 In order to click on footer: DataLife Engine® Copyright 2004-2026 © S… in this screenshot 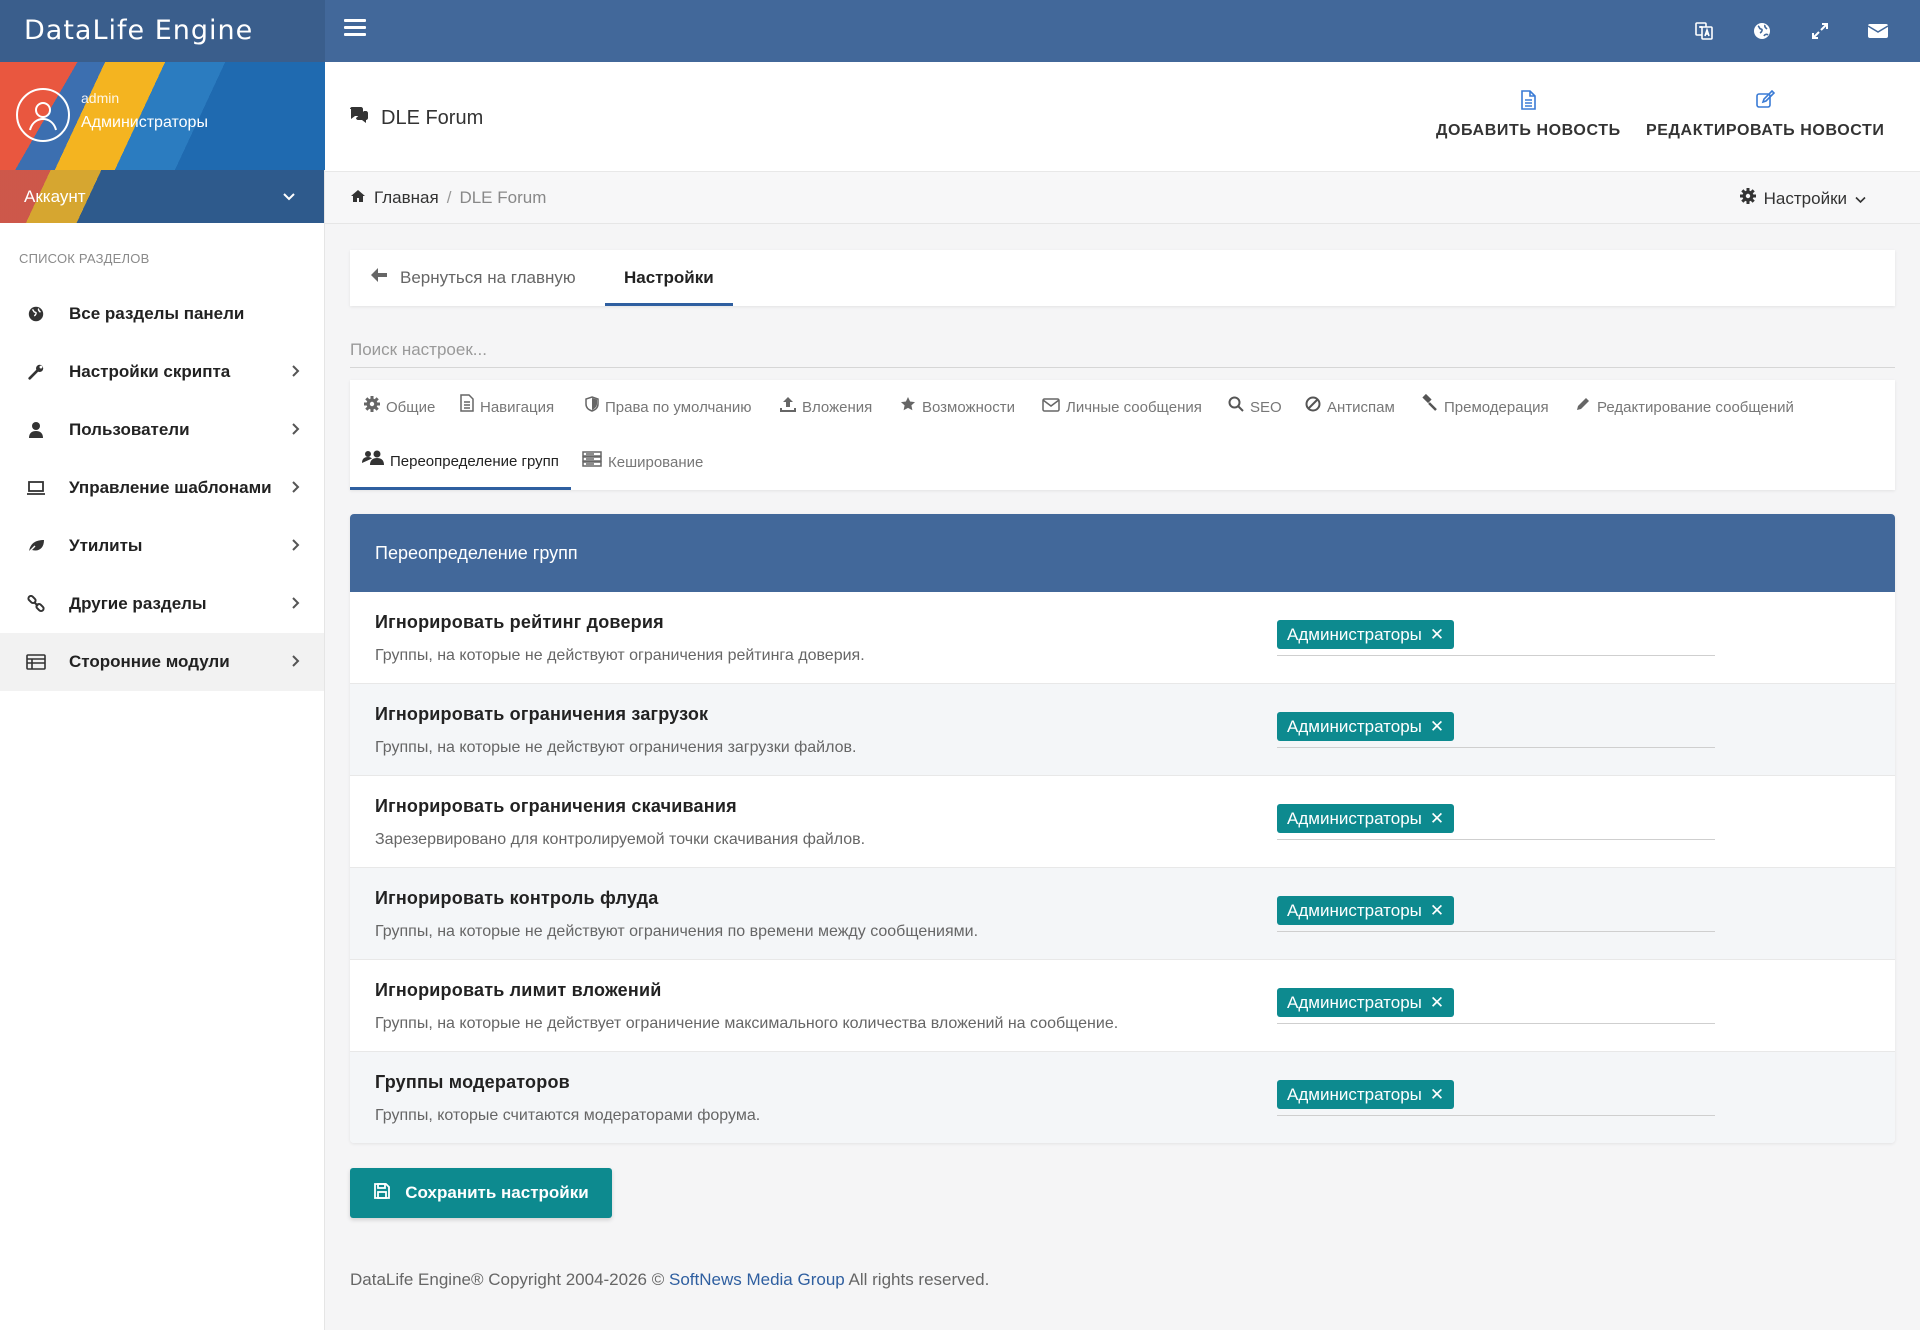, I will do `click(669, 1280)`.